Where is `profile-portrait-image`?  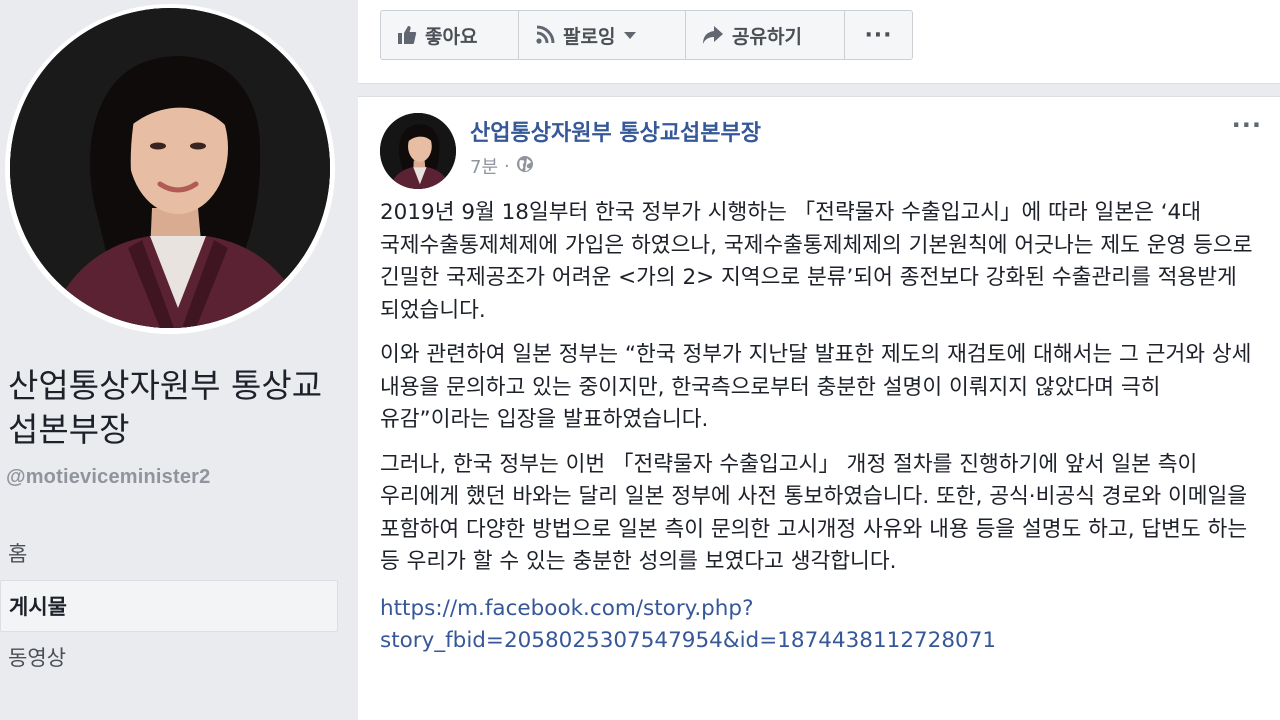
profile-portrait-image is located at coordinates (170, 168).